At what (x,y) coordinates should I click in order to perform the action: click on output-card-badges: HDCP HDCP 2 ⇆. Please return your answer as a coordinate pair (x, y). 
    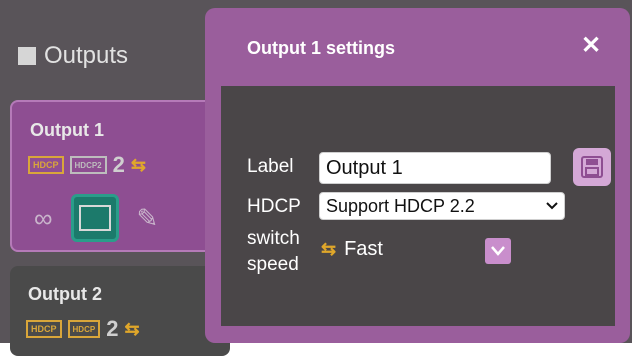
    Looking at the image, I should click on (83, 329).